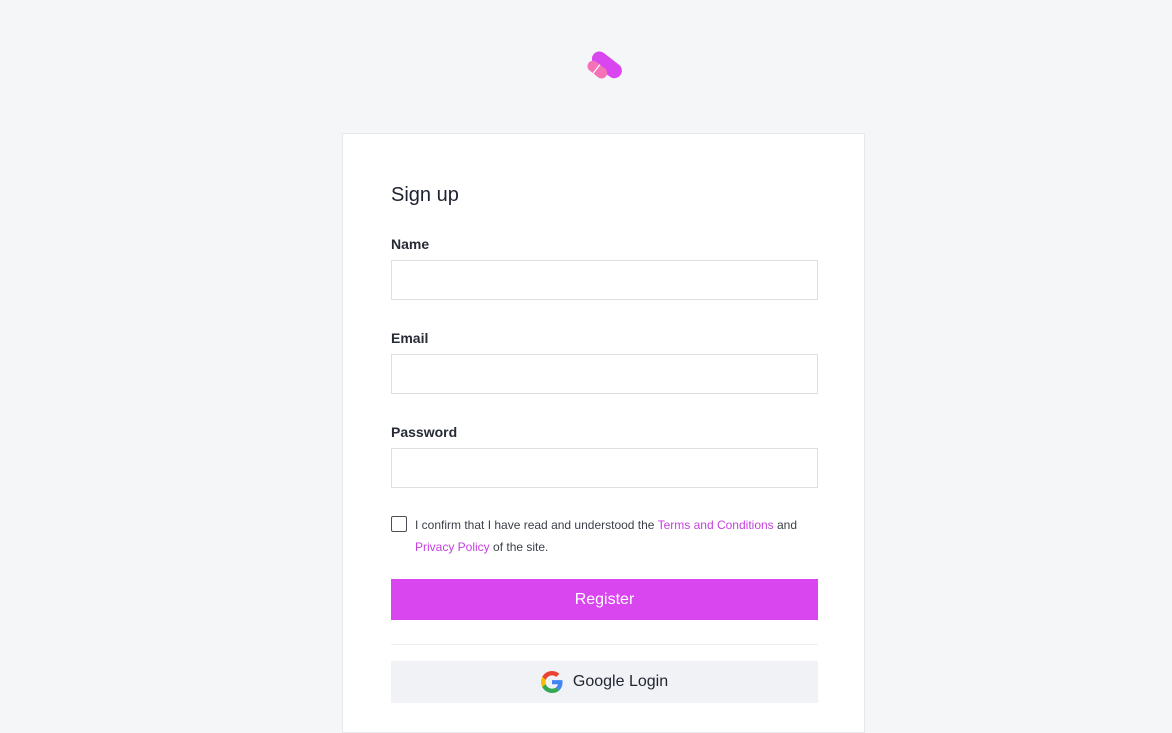 The height and width of the screenshot is (733, 1172). I want to click on email-label: Email, so click(410, 338).